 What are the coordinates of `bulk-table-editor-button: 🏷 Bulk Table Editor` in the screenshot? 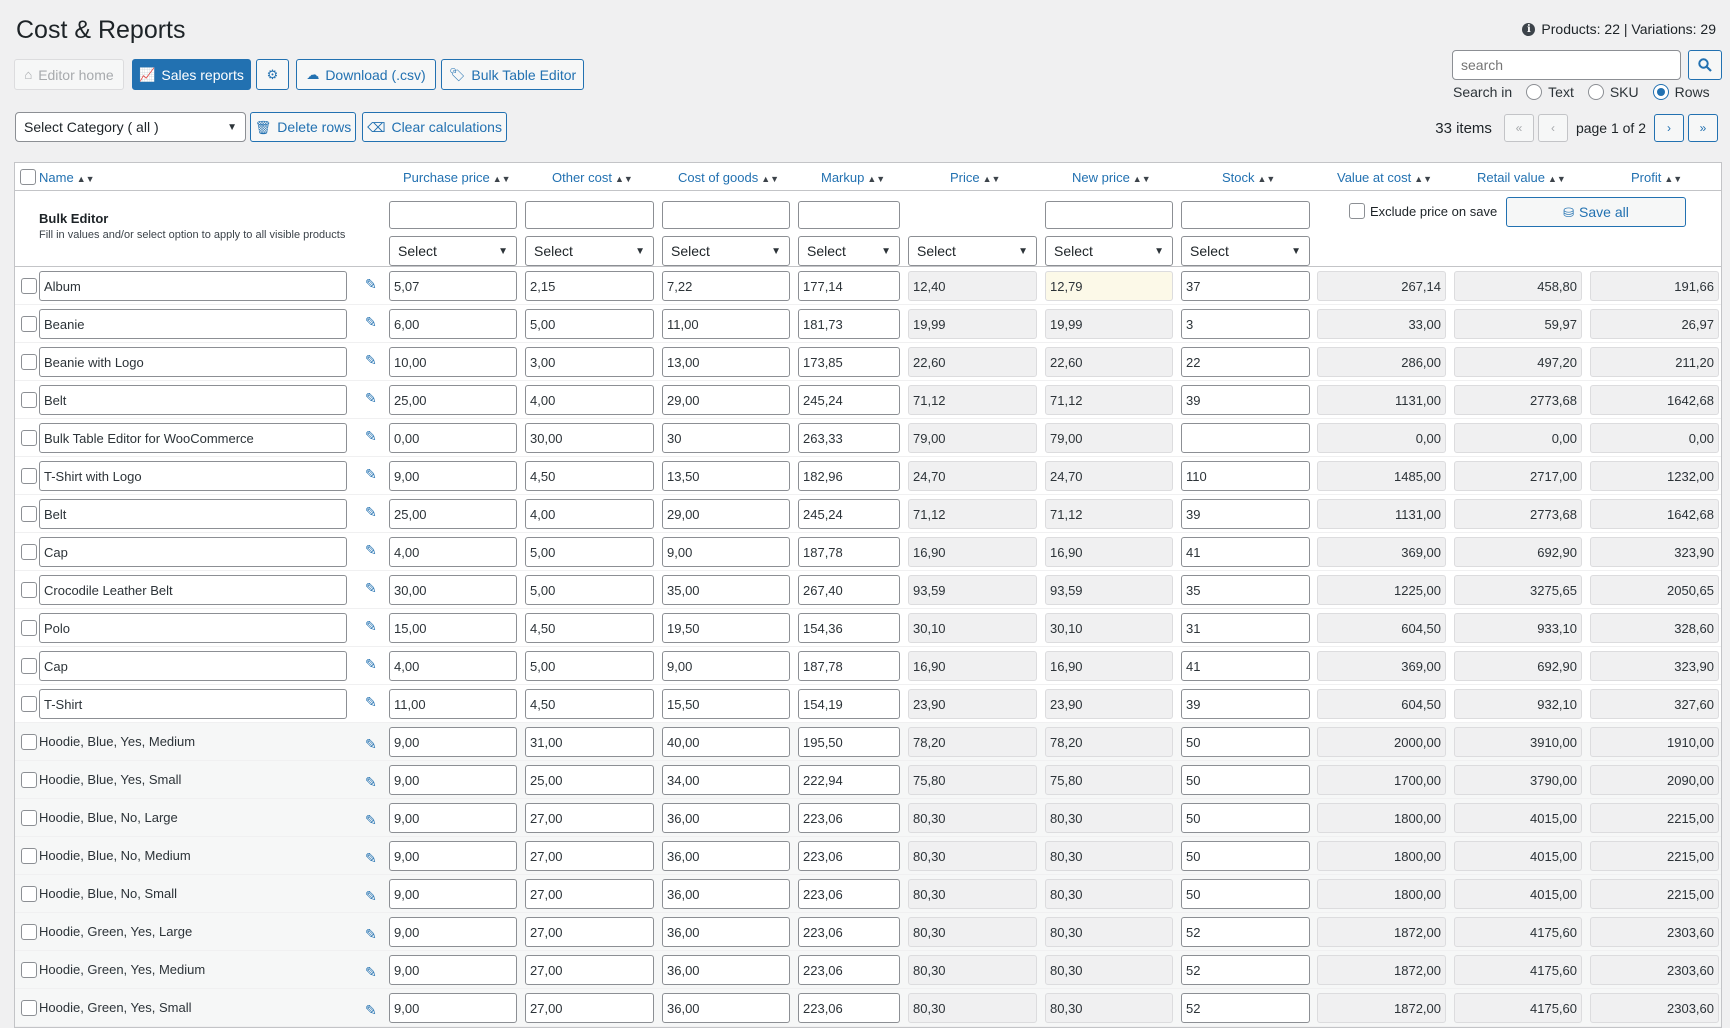 It's located at (512, 74).